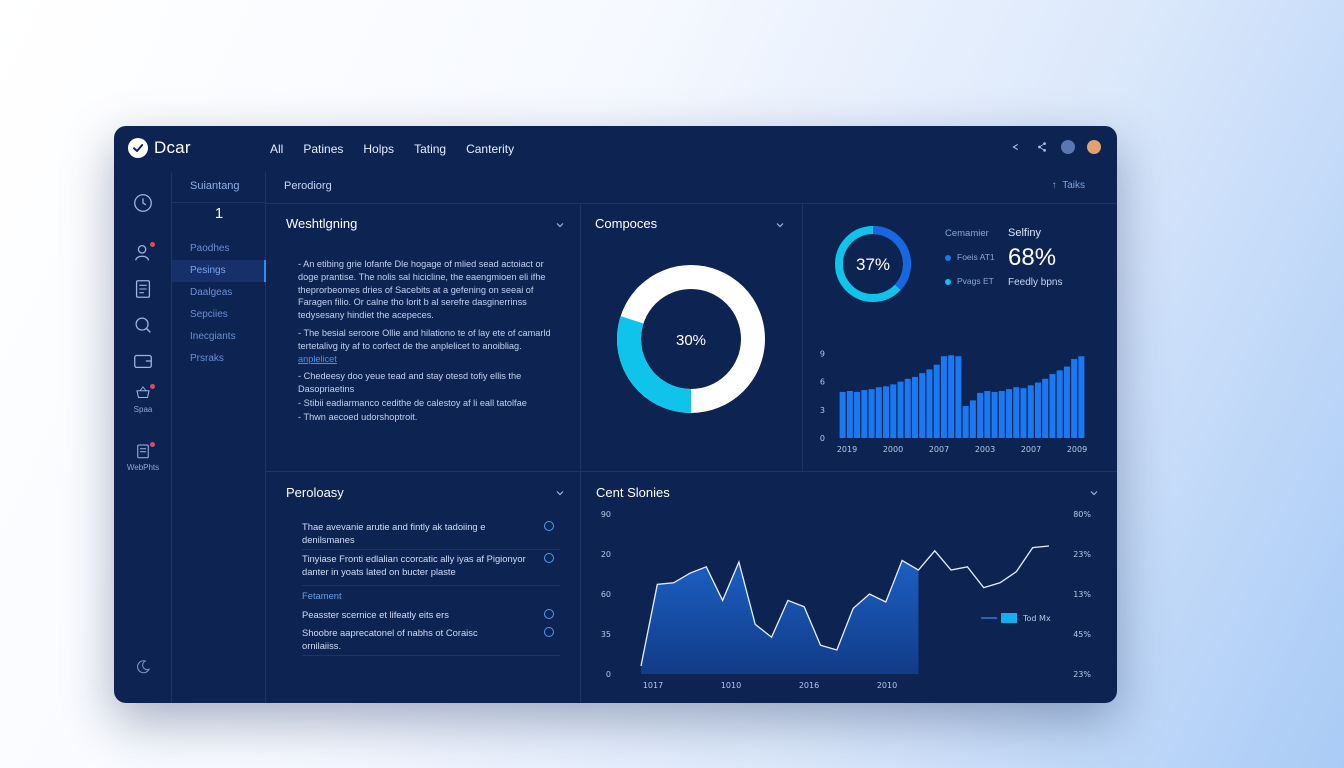 This screenshot has height=768, width=1344. What do you see at coordinates (430, 149) in the screenshot?
I see `nav-tating: Tating` at bounding box center [430, 149].